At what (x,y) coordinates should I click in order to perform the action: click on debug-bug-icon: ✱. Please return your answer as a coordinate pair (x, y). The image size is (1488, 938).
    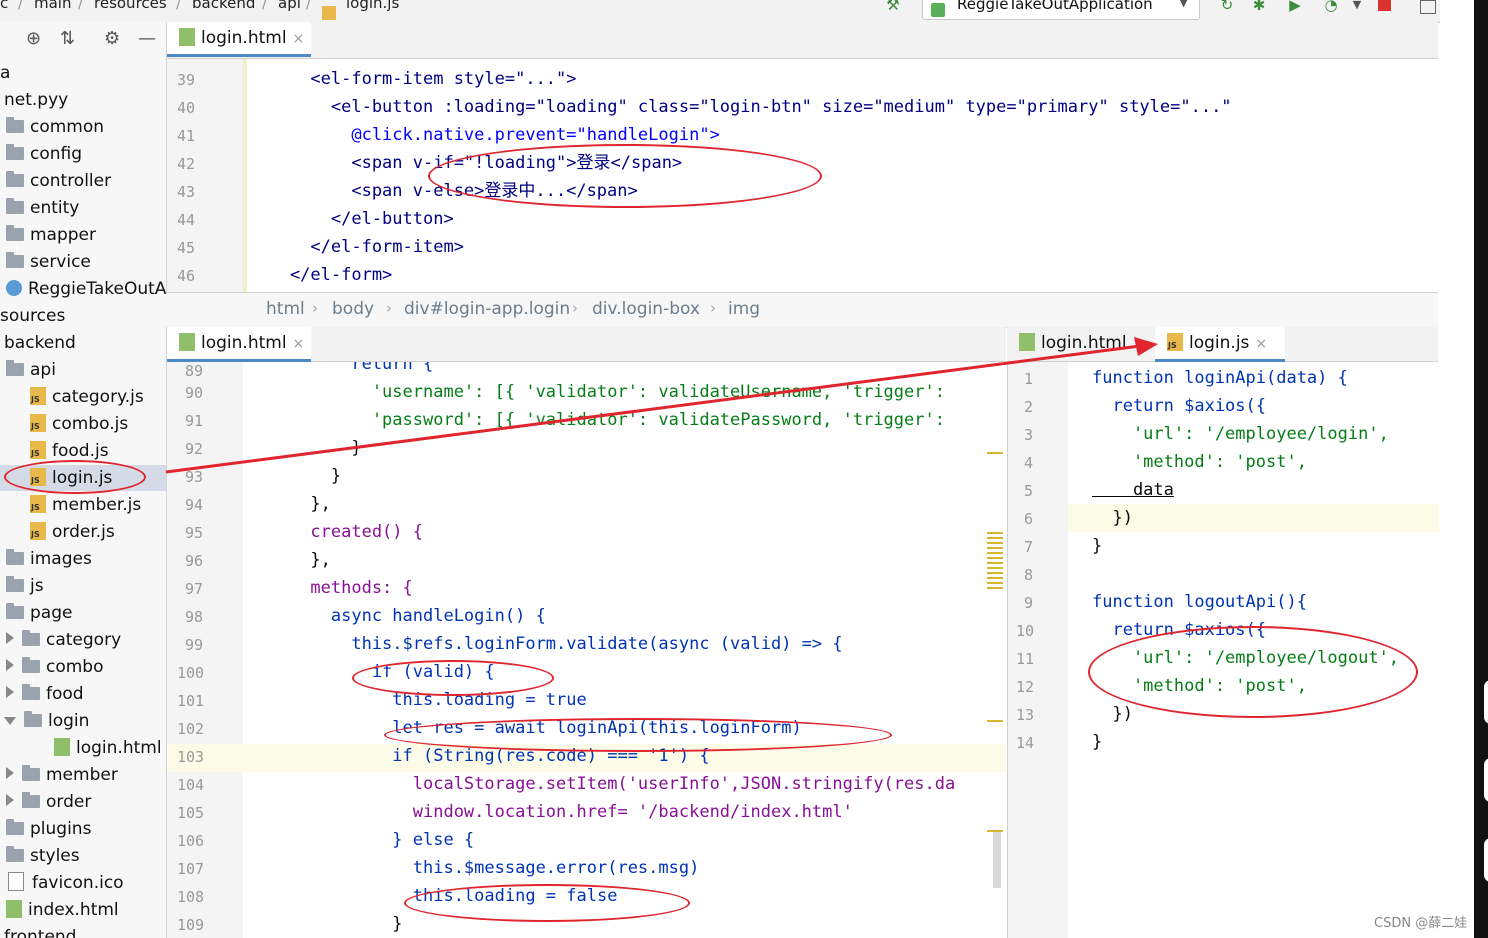
    Looking at the image, I should click on (1259, 7).